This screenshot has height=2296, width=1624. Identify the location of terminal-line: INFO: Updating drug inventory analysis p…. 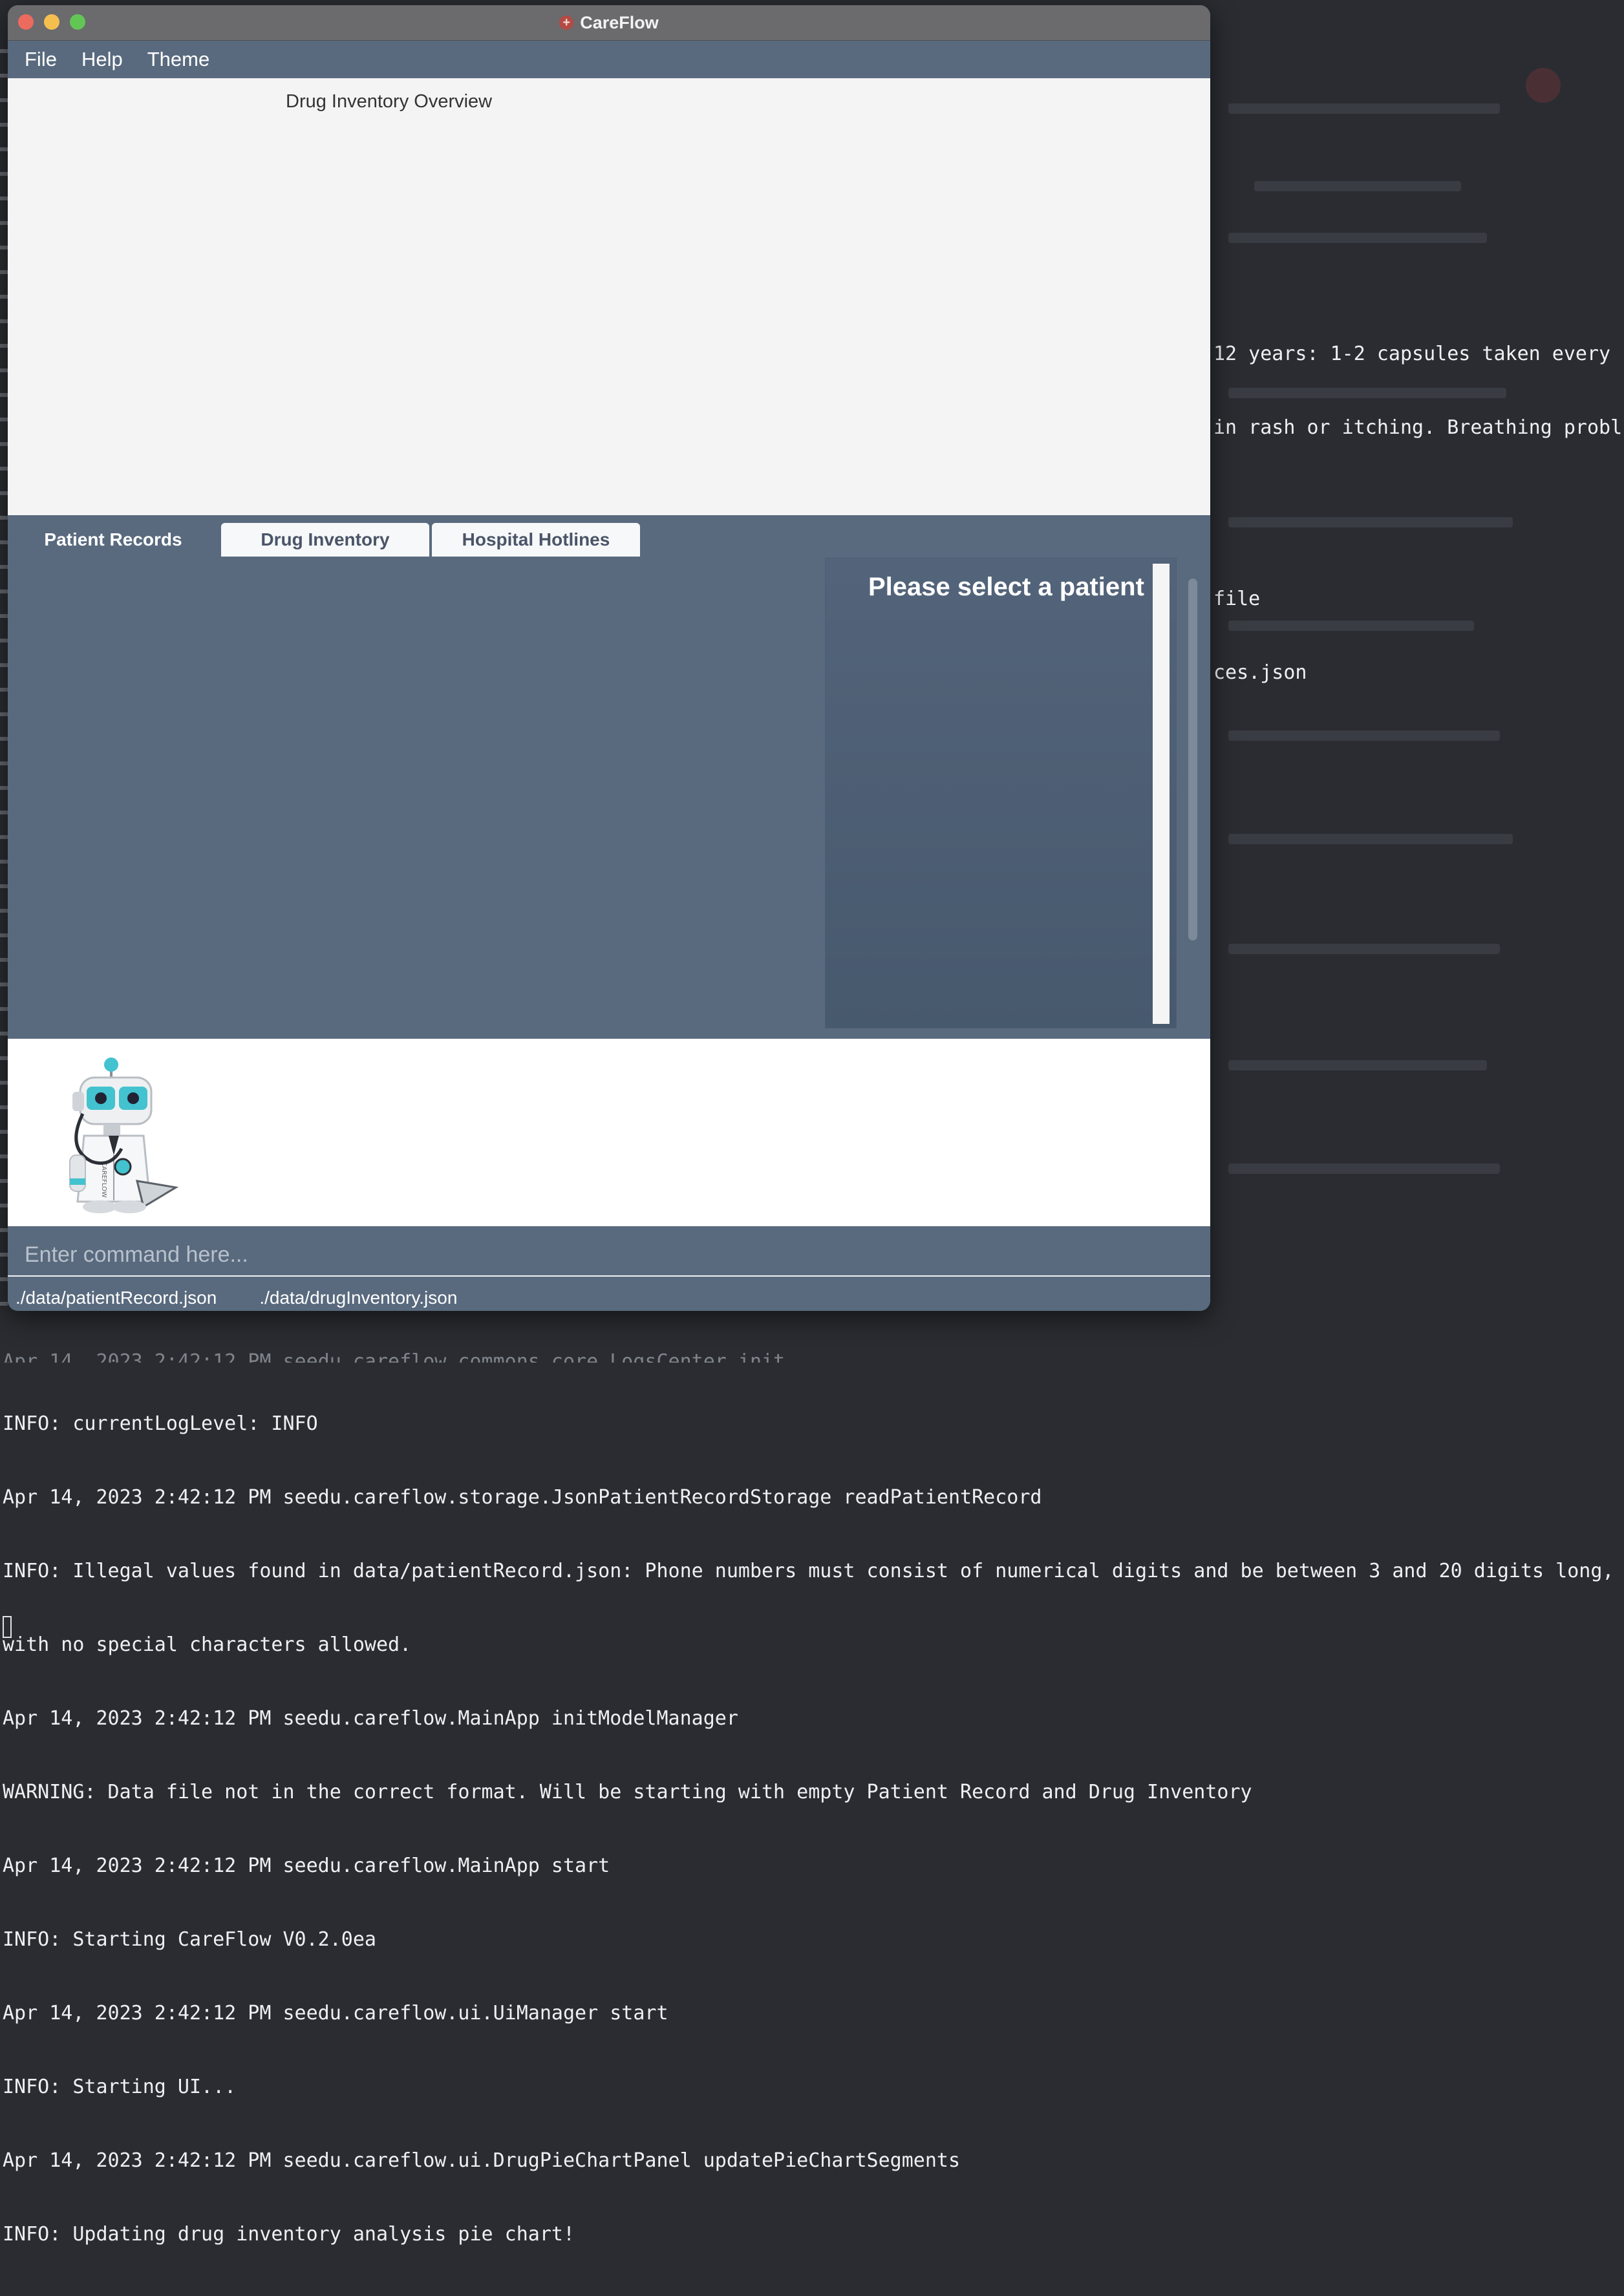
(289, 2234).